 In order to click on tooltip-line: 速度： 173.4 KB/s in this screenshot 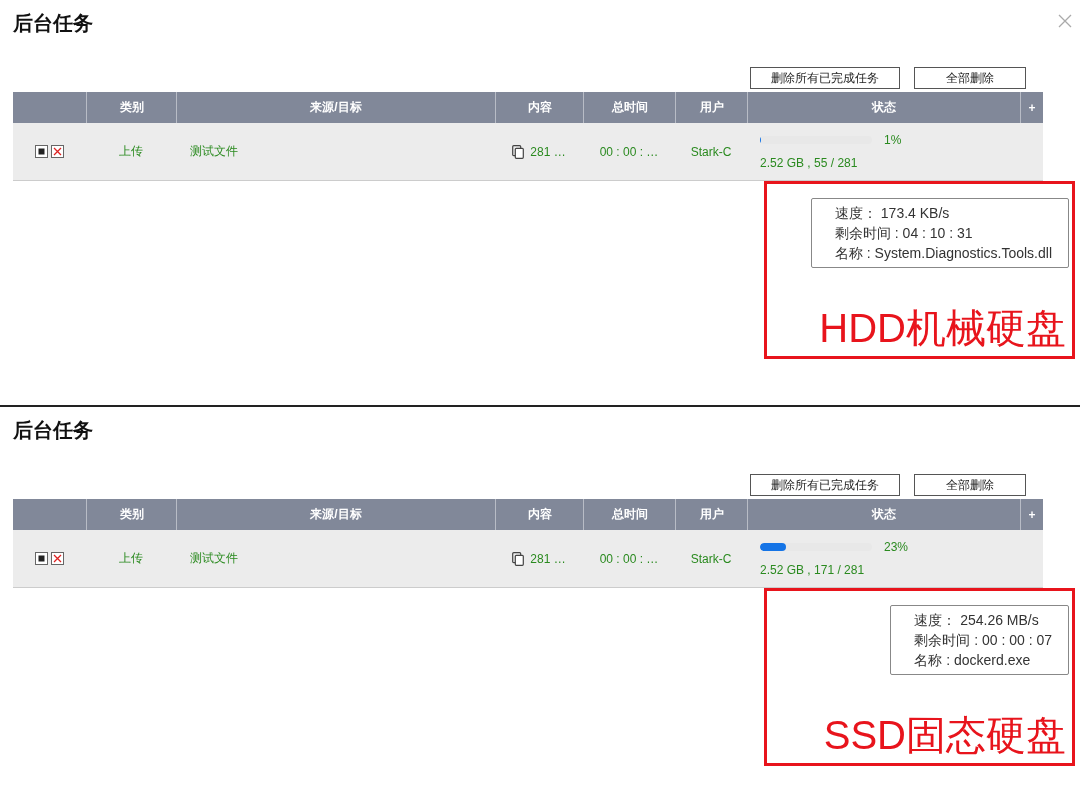, I will do `click(892, 213)`.